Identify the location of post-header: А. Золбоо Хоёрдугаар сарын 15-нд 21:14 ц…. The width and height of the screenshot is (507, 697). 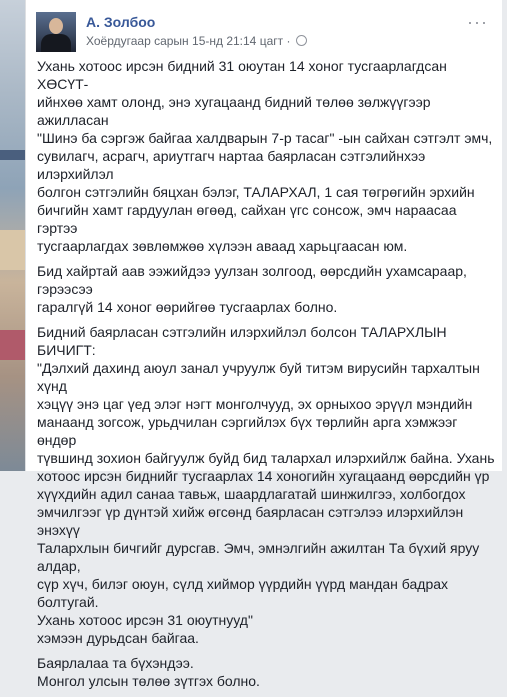
(264, 32).